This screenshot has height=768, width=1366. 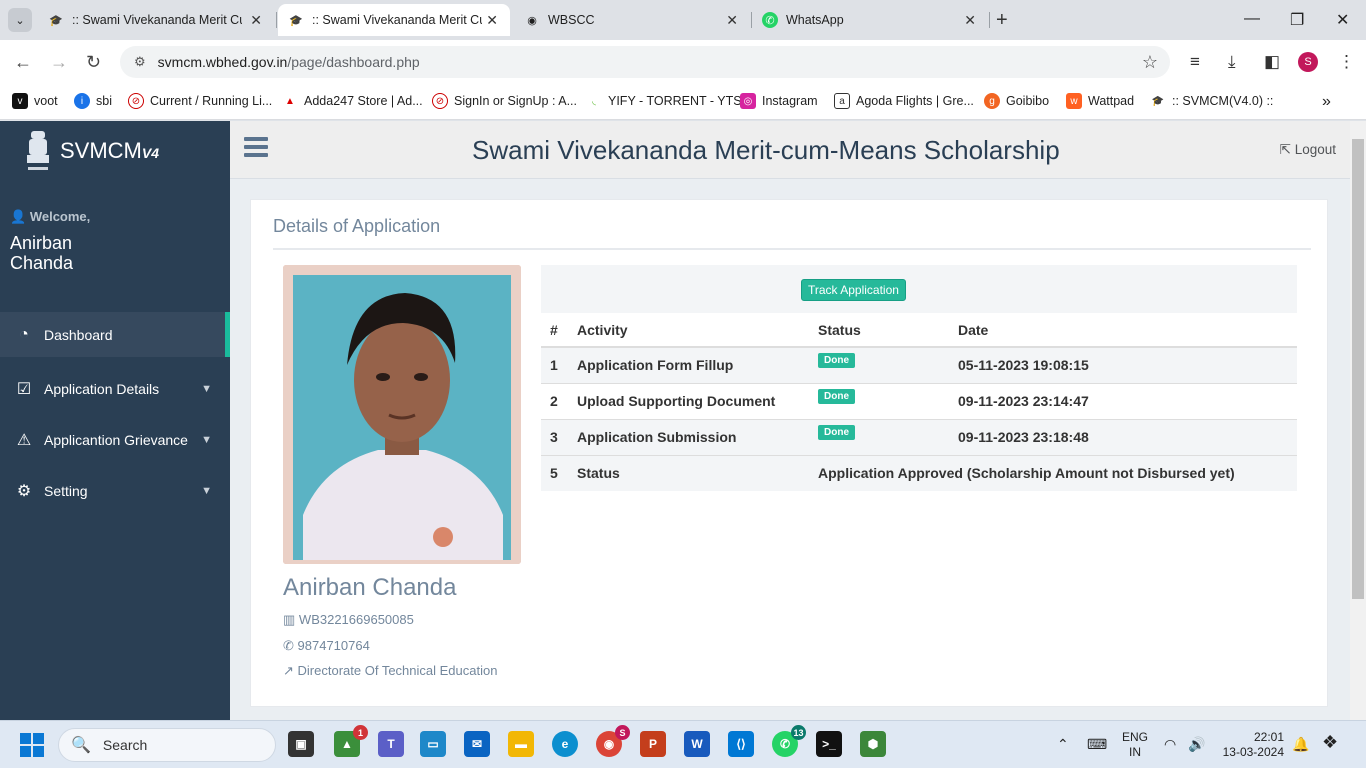 I want to click on scrollbar-thumb, so click(x=1358, y=369).